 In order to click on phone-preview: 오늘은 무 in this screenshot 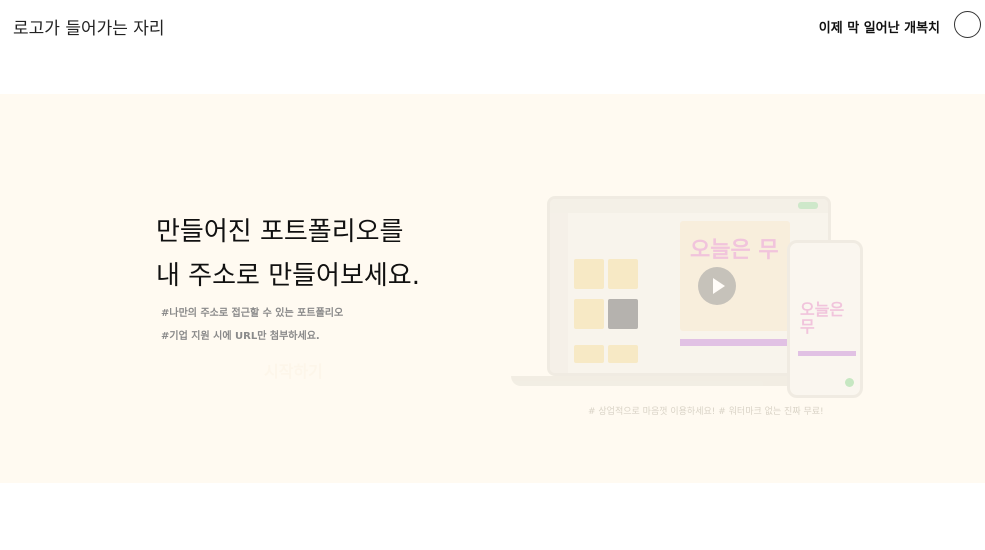, I will do `click(825, 319)`.